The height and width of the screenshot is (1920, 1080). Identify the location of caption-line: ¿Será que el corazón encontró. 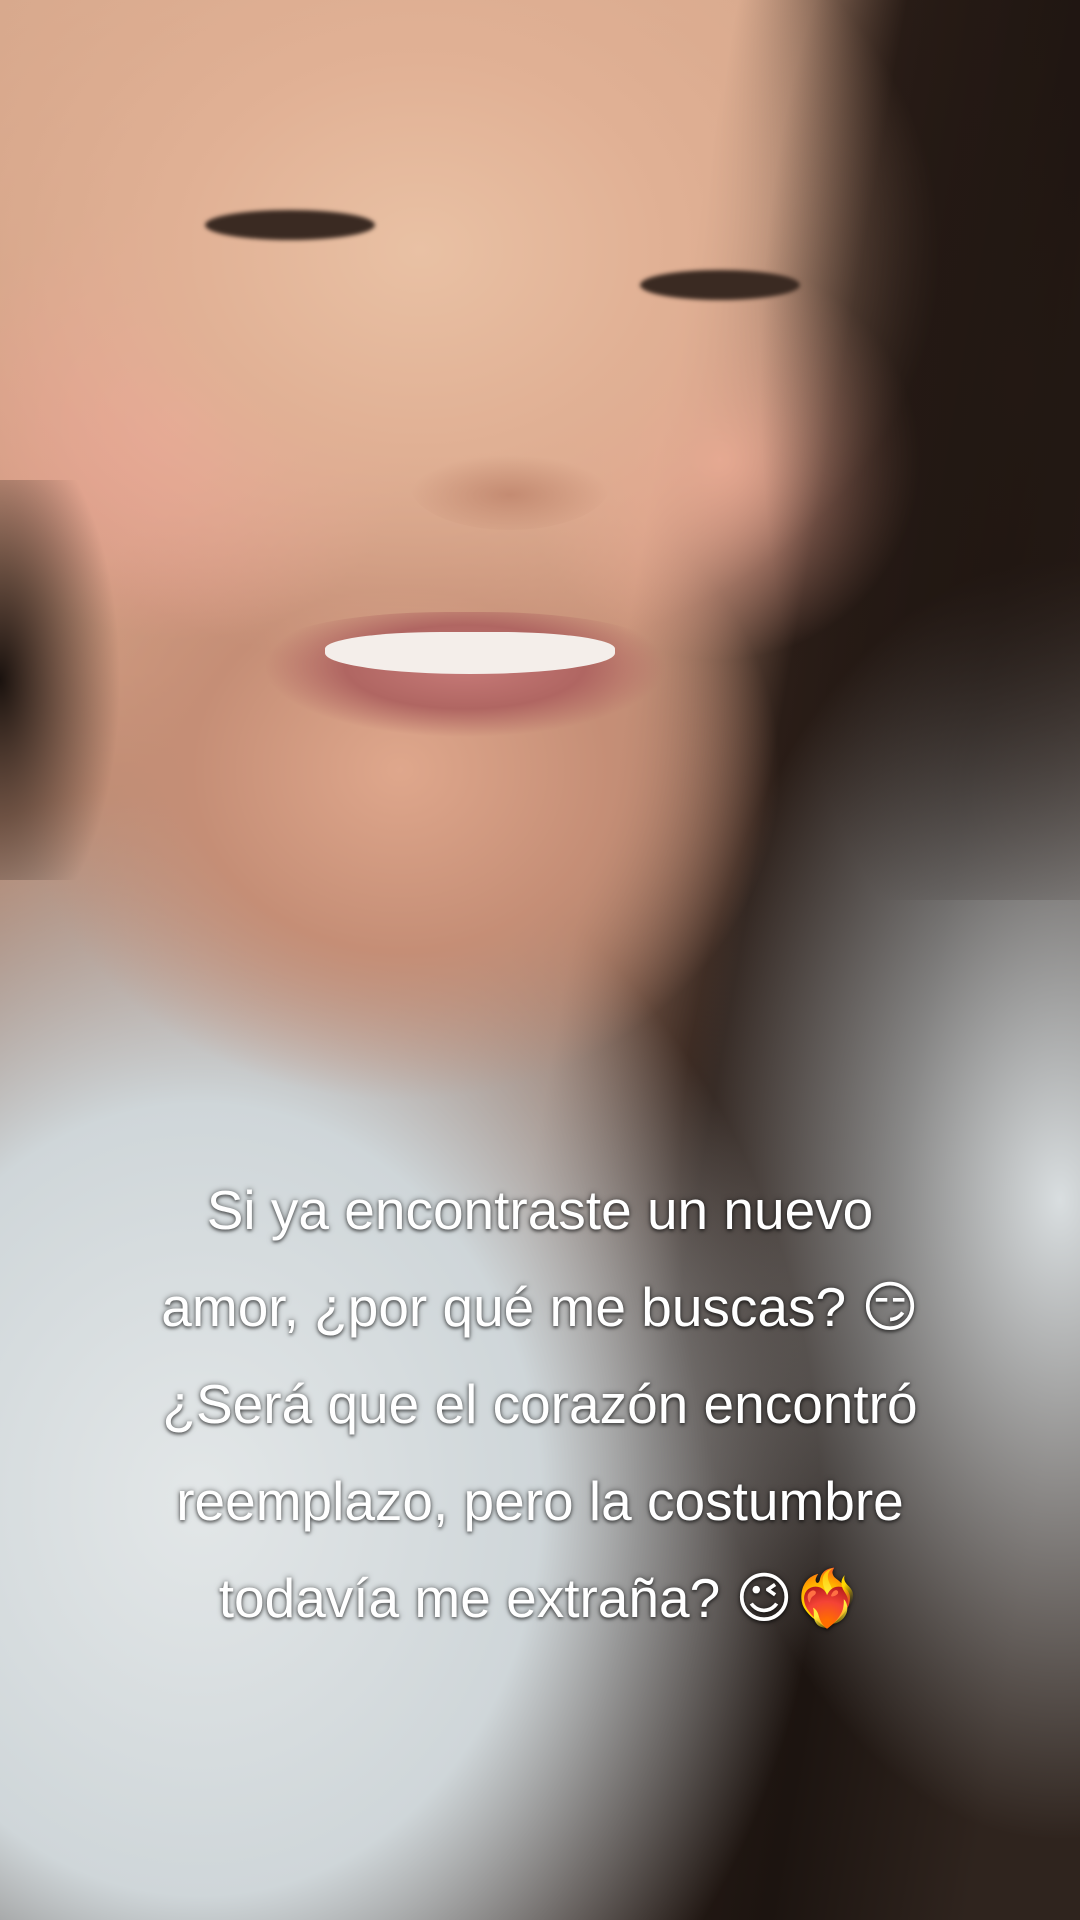
(540, 1404).